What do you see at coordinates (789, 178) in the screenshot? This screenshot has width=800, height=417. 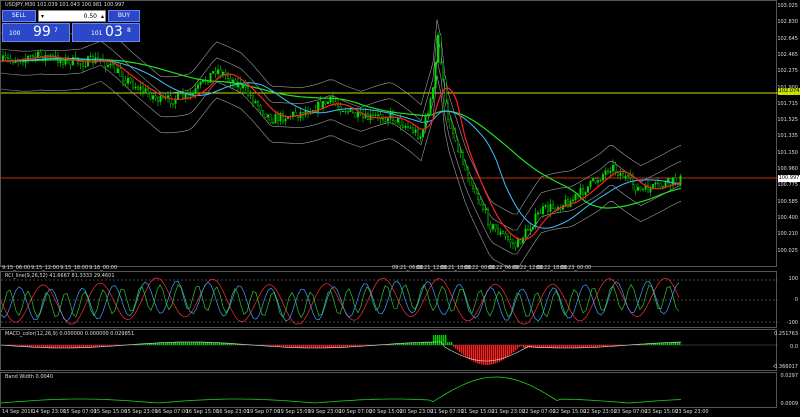 I see `current-price-tag: 100.997` at bounding box center [789, 178].